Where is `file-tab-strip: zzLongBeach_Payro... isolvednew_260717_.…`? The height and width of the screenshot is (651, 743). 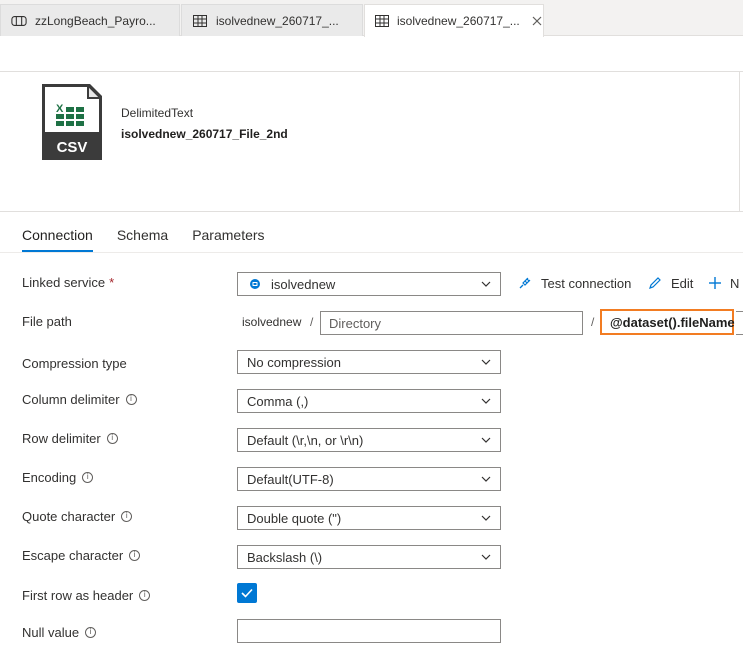
file-tab-strip: zzLongBeach_Payro... isolvednew_260717_.… is located at coordinates (371, 18).